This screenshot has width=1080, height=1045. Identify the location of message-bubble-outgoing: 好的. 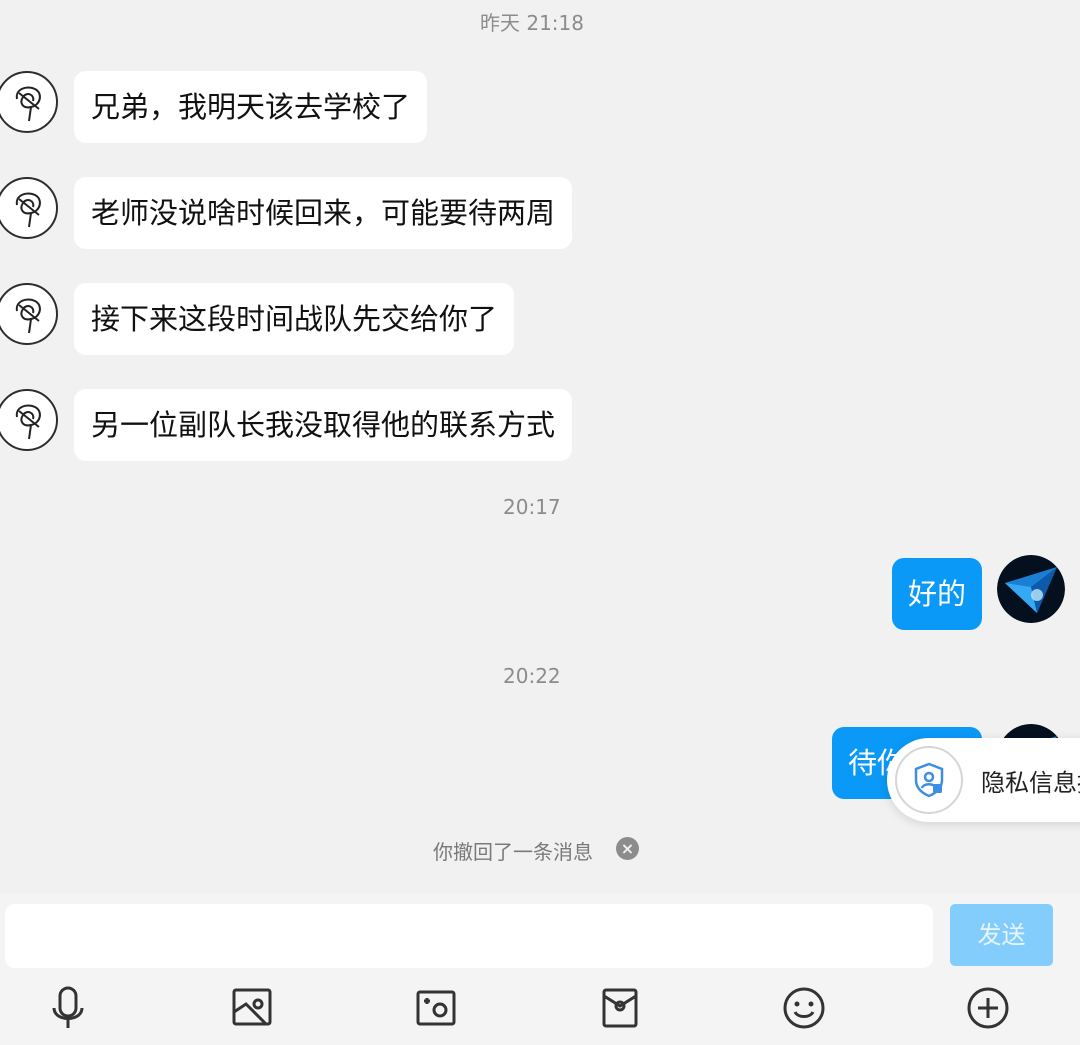
(937, 594).